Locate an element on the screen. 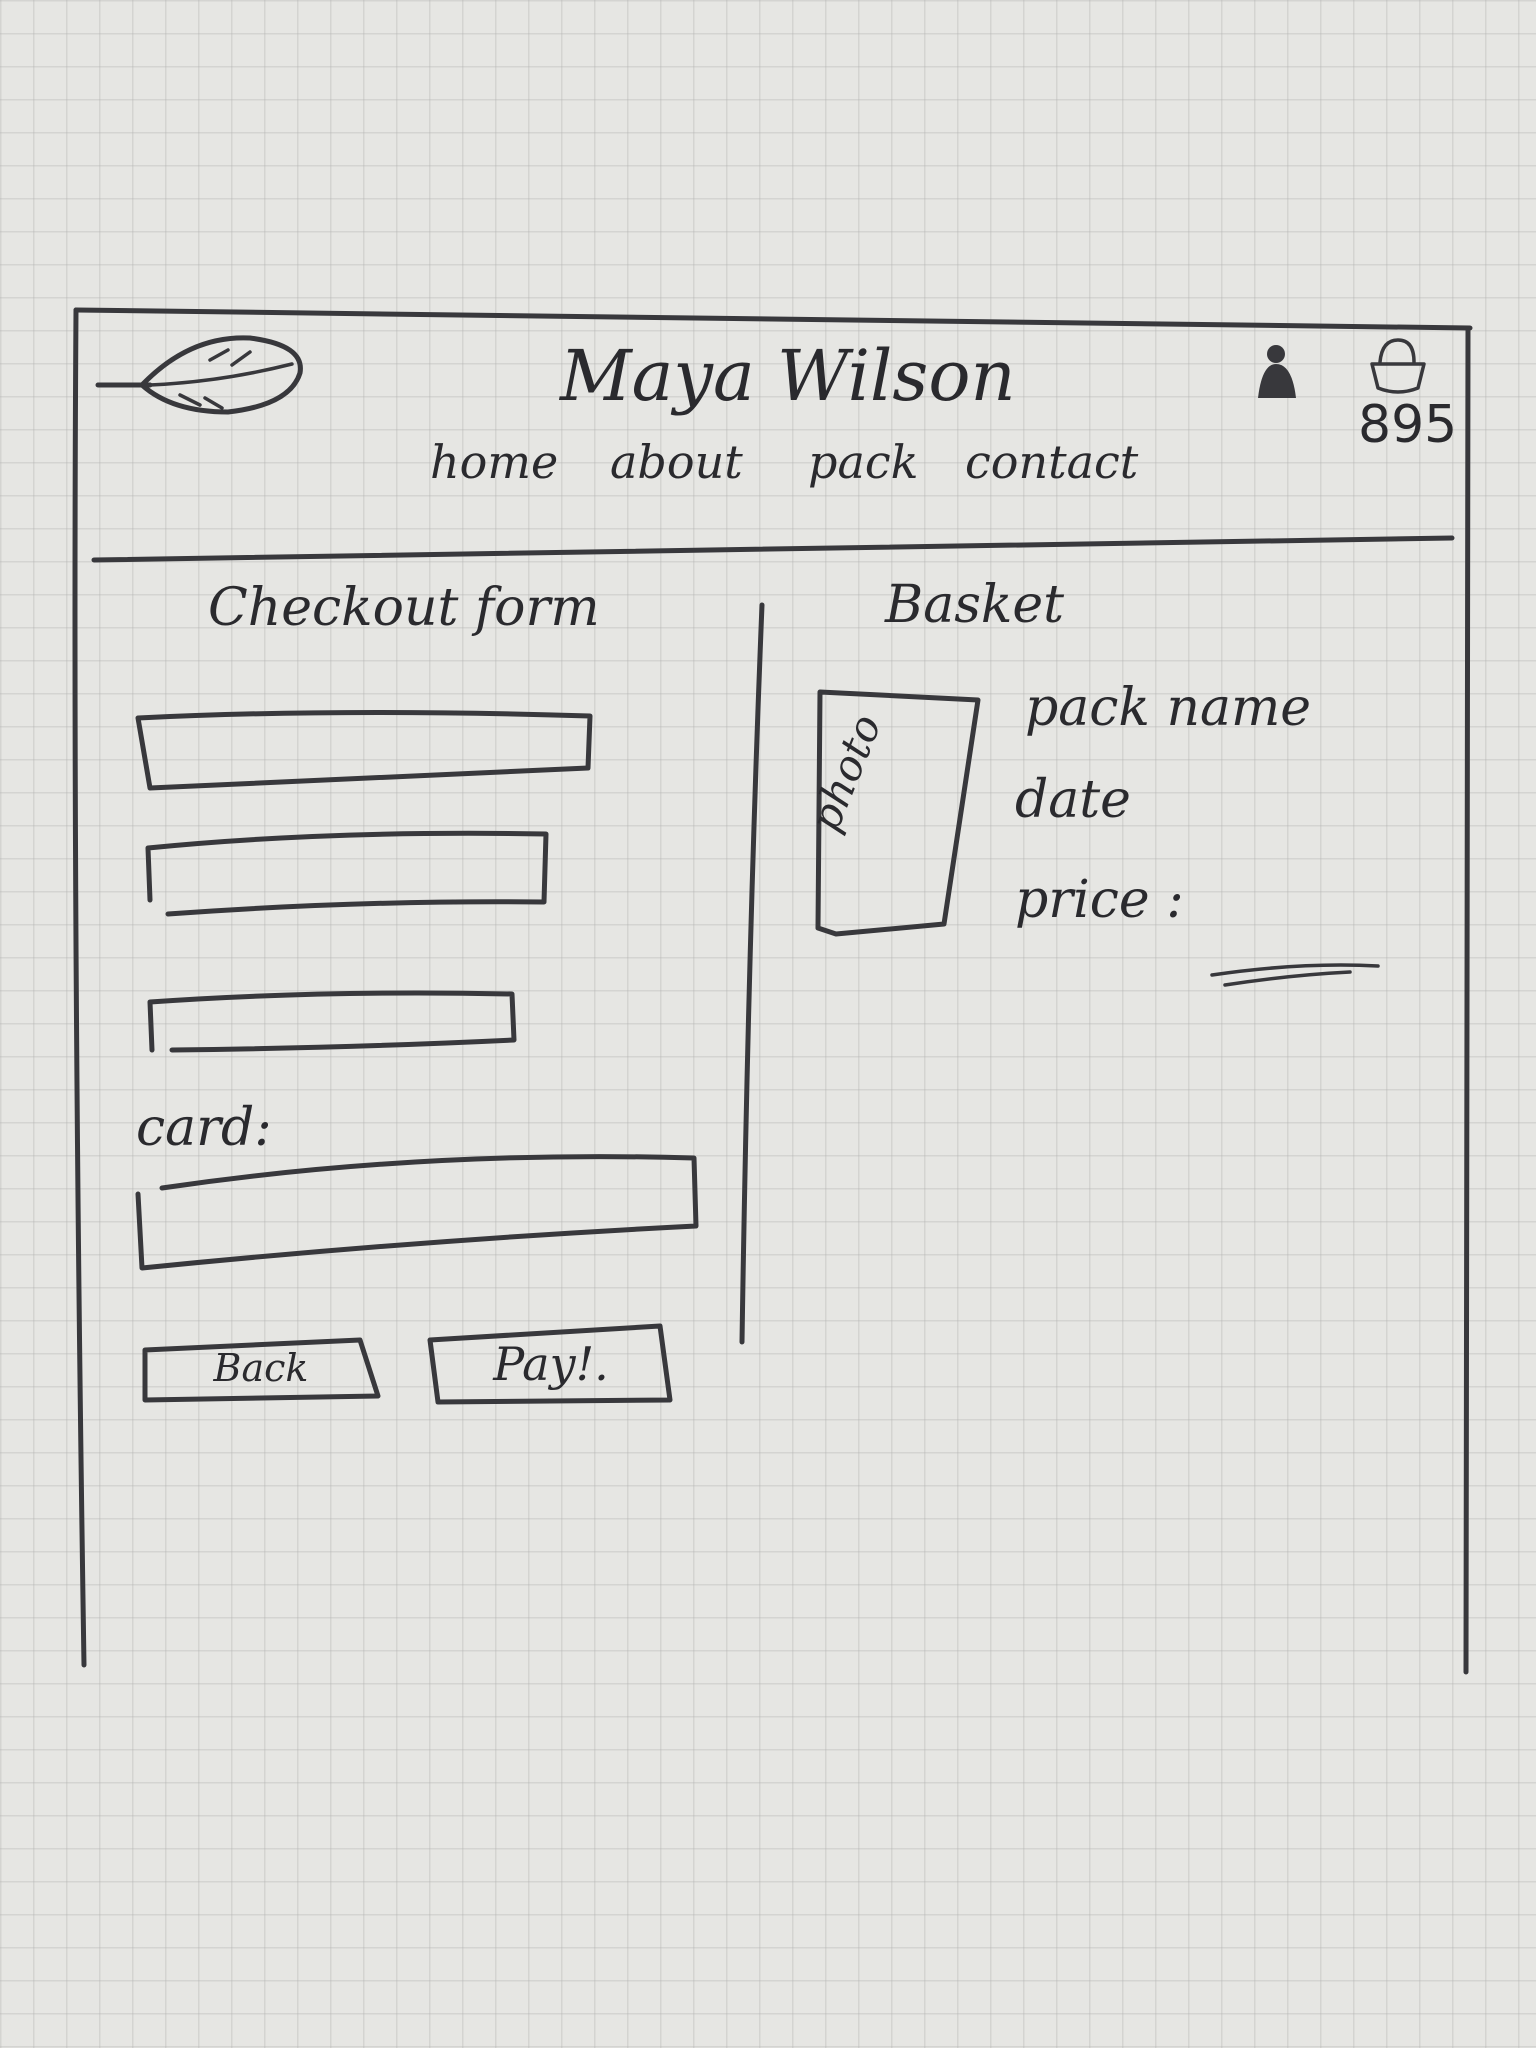 The image size is (1536, 2048). basket-icon is located at coordinates (1398, 366).